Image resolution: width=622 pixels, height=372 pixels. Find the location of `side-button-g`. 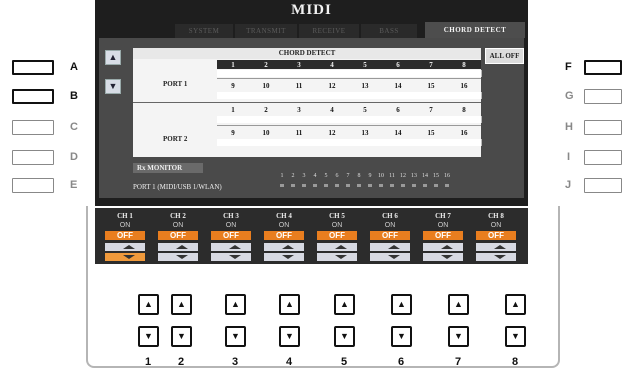

side-button-g is located at coordinates (603, 96).